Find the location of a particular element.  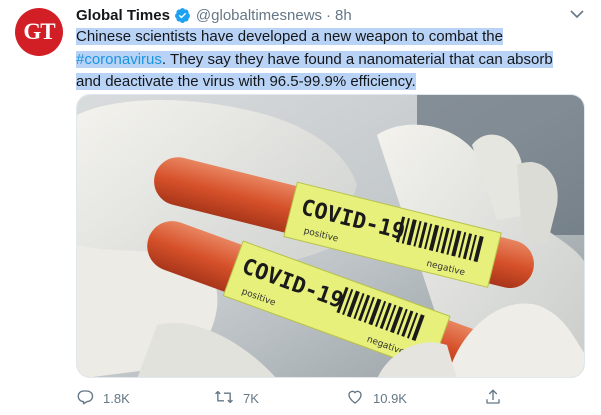

avatar: GT is located at coordinates (39, 32).